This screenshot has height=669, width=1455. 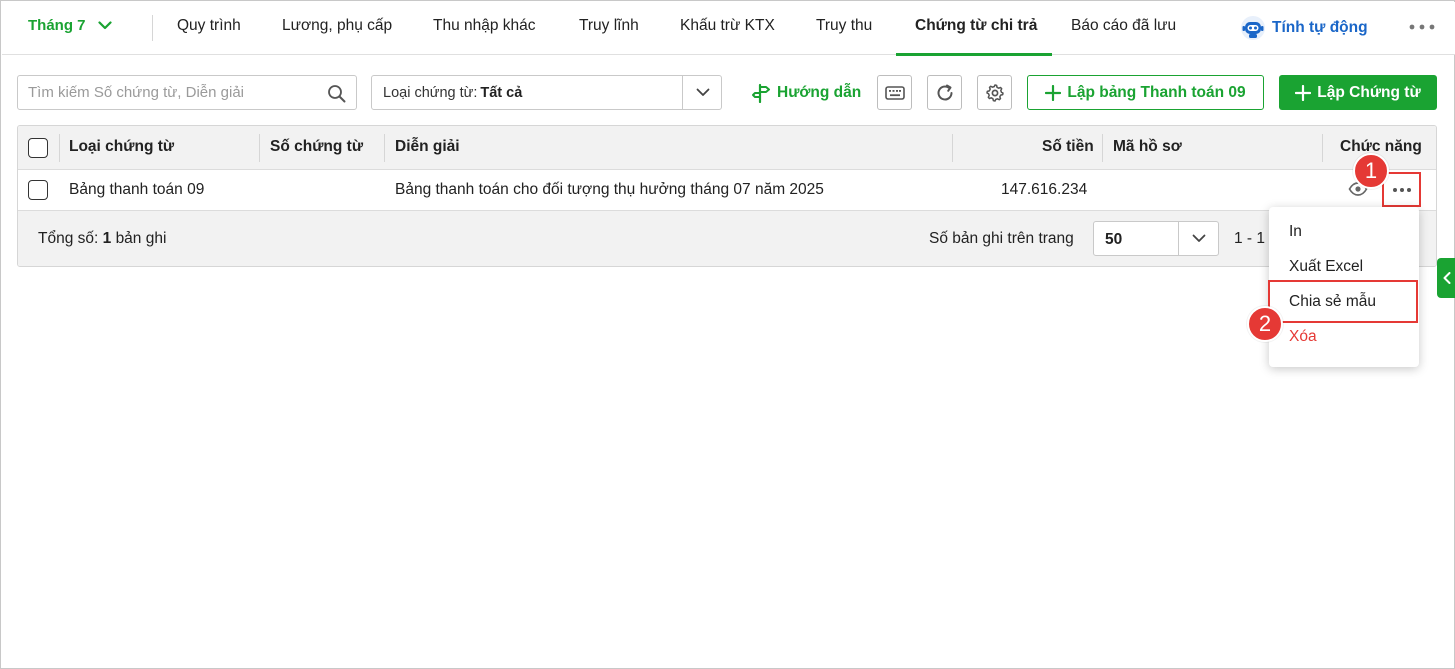 What do you see at coordinates (141, 238) in the screenshot?
I see `total-suffix: bản ghi` at bounding box center [141, 238].